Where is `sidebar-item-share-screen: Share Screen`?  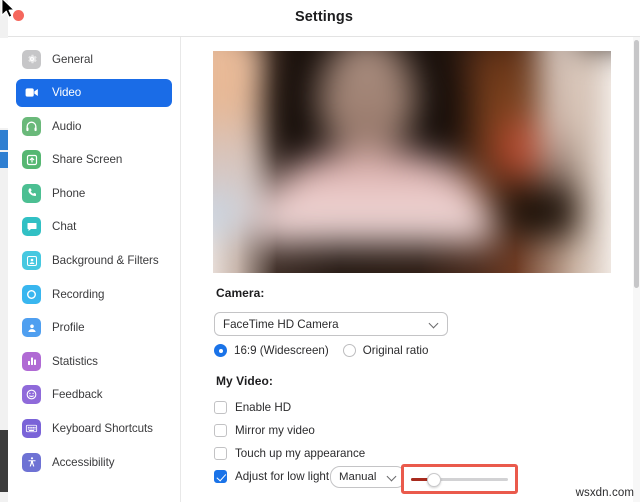 sidebar-item-share-screen: Share Screen is located at coordinates (94, 160).